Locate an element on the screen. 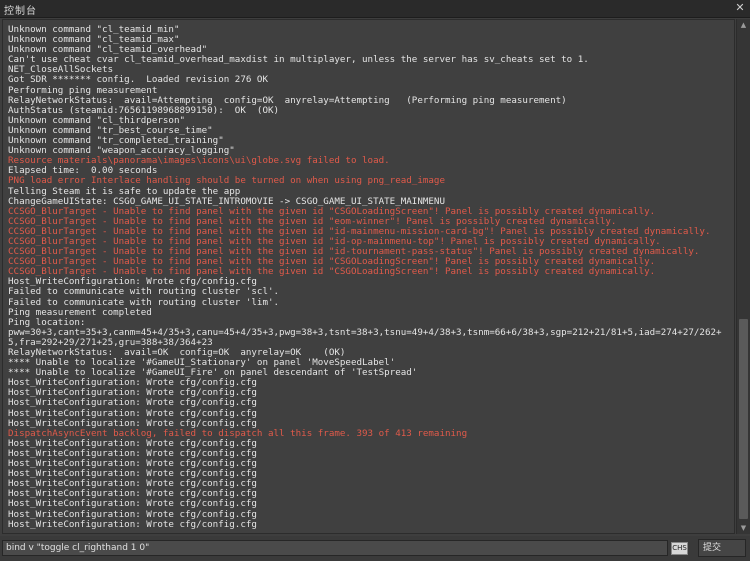  scroll-thumb is located at coordinates (743, 419).